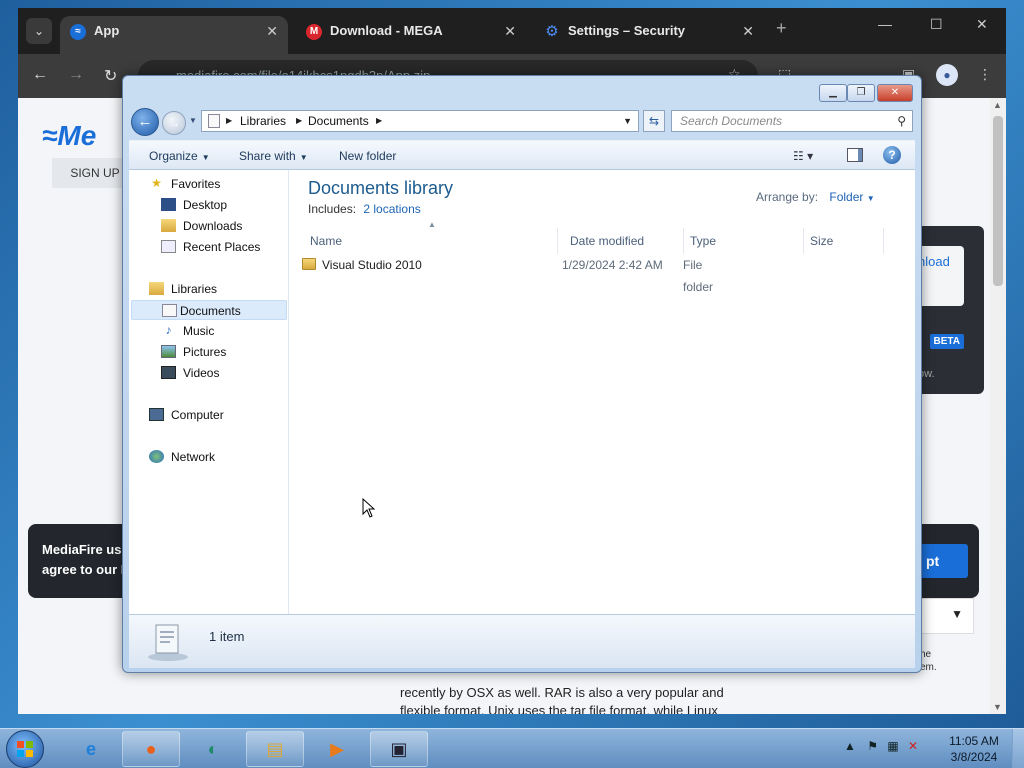 The width and height of the screenshot is (1024, 768). I want to click on scroll-up-icon: ▲, so click(997, 105).